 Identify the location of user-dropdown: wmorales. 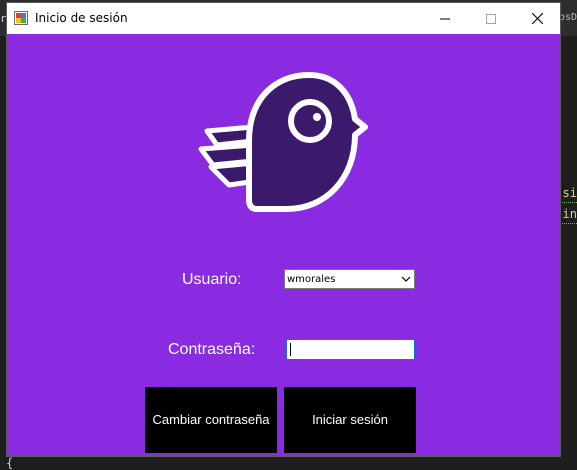
(349, 279).